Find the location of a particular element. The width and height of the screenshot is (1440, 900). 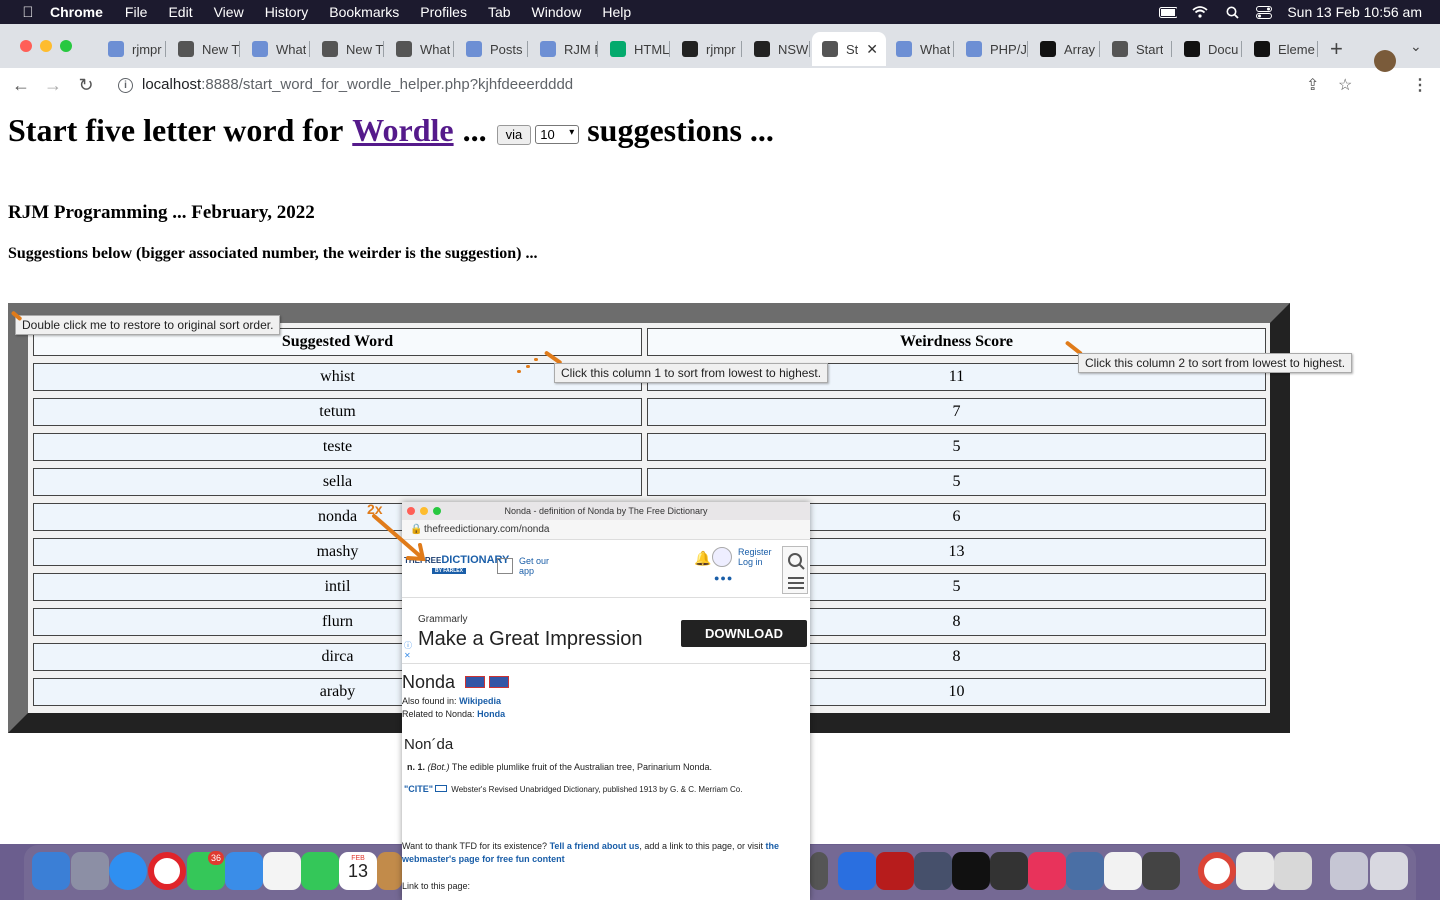

gimp-icon is located at coordinates (1009, 871).